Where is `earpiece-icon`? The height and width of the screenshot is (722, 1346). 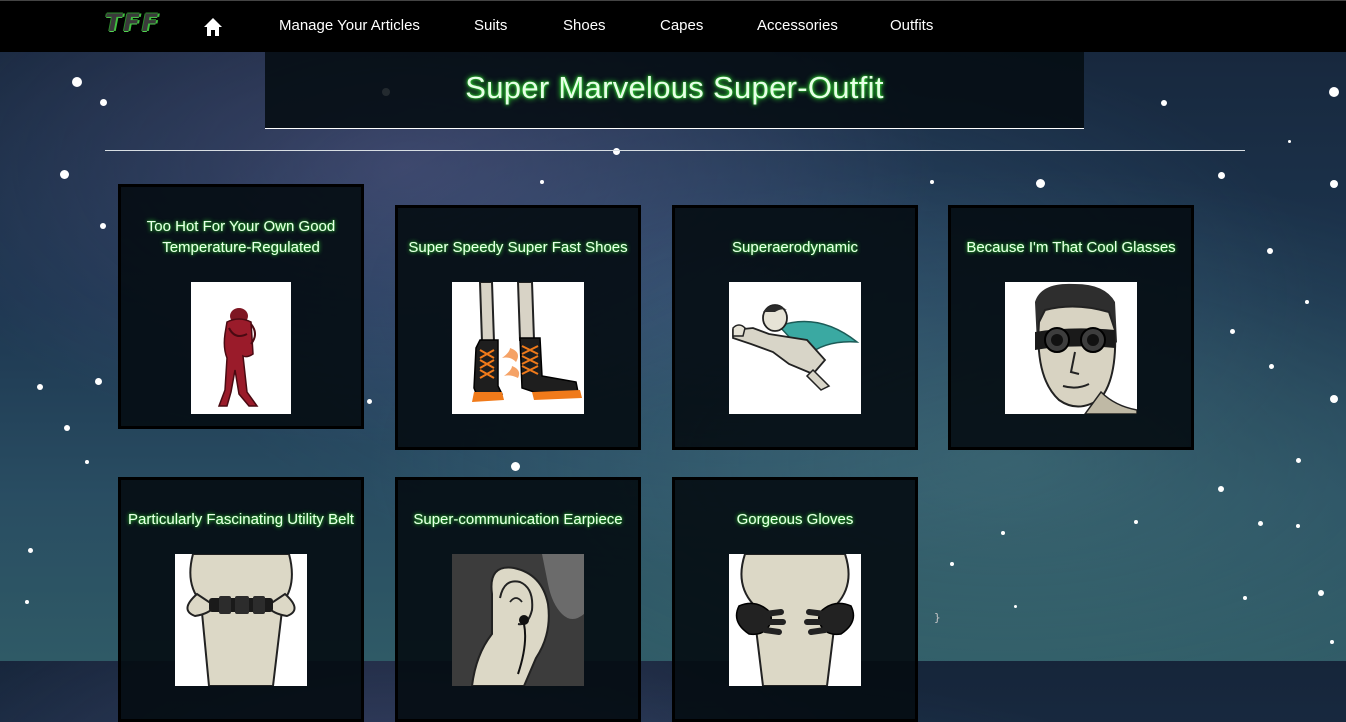
earpiece-icon is located at coordinates (518, 620).